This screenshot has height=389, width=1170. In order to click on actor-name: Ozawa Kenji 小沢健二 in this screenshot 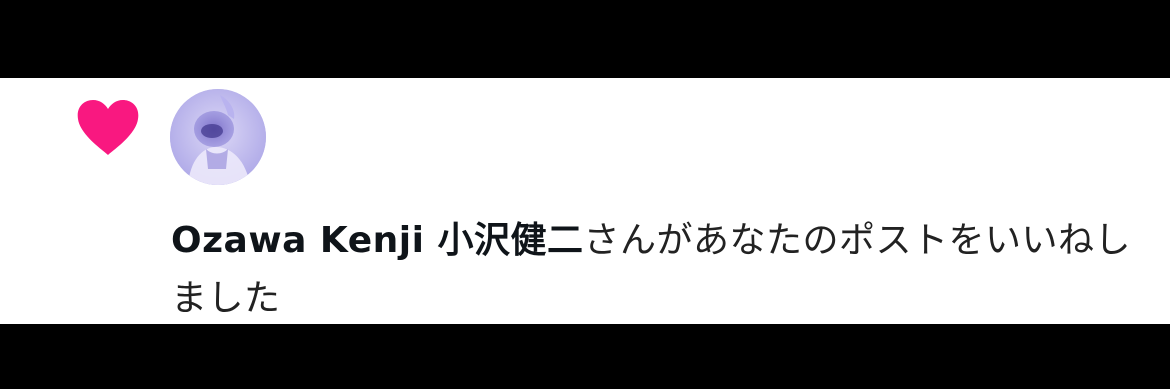, I will do `click(377, 240)`.